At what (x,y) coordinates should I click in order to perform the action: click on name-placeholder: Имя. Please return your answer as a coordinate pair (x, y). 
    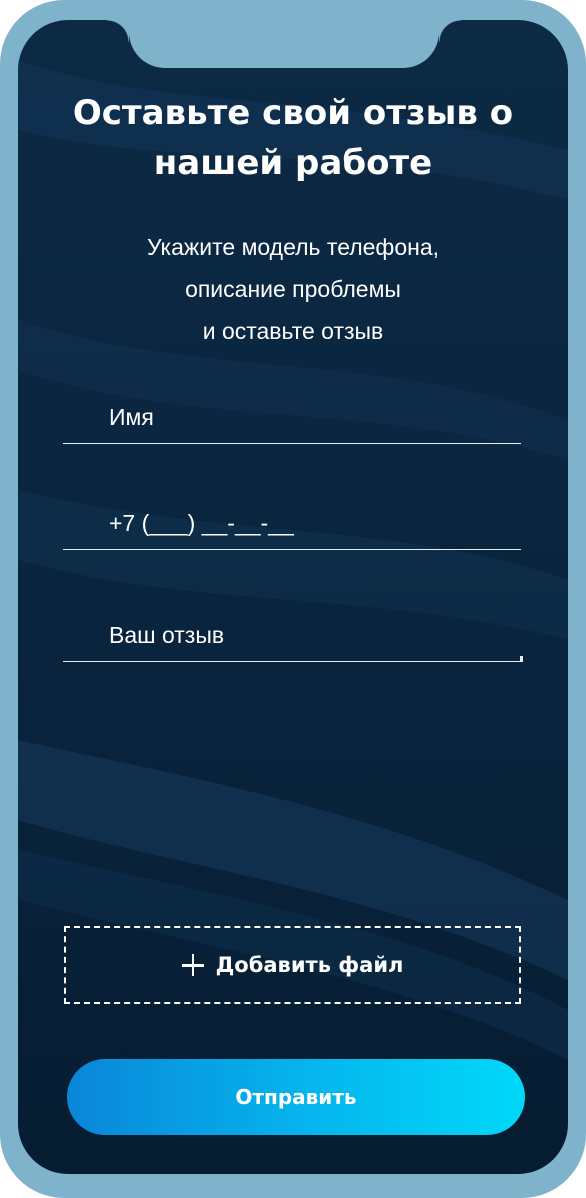
    Looking at the image, I should click on (131, 417).